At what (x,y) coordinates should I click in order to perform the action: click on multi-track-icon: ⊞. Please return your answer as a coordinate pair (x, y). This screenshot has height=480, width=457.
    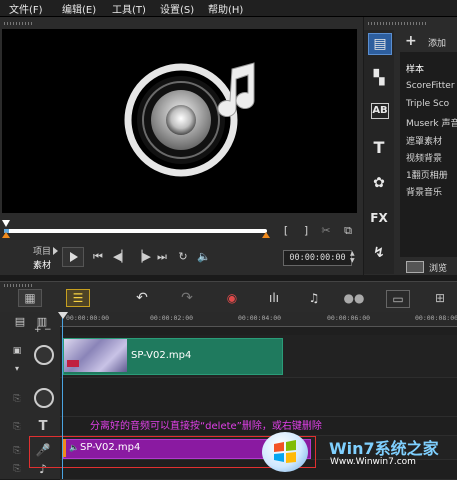
    Looking at the image, I should click on (440, 298).